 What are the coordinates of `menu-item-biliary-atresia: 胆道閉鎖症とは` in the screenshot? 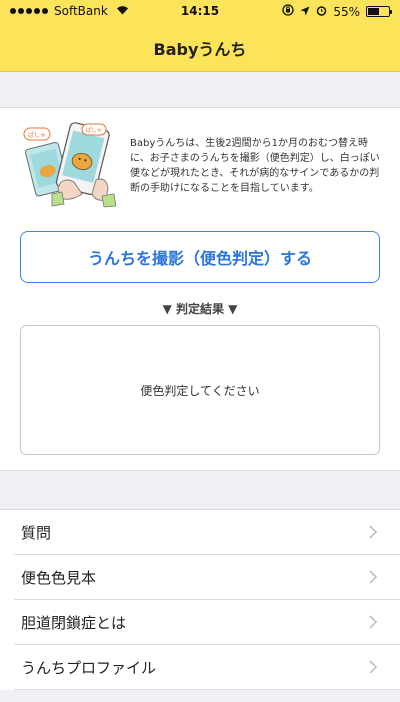 It's located at (200, 622).